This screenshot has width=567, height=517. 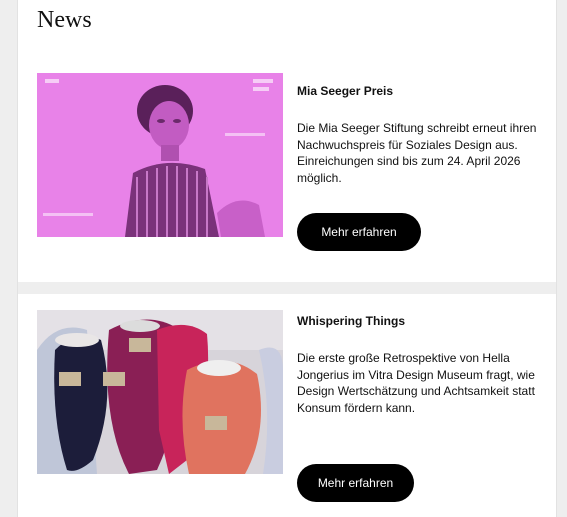 I want to click on whispering-things-image, so click(x=160, y=392).